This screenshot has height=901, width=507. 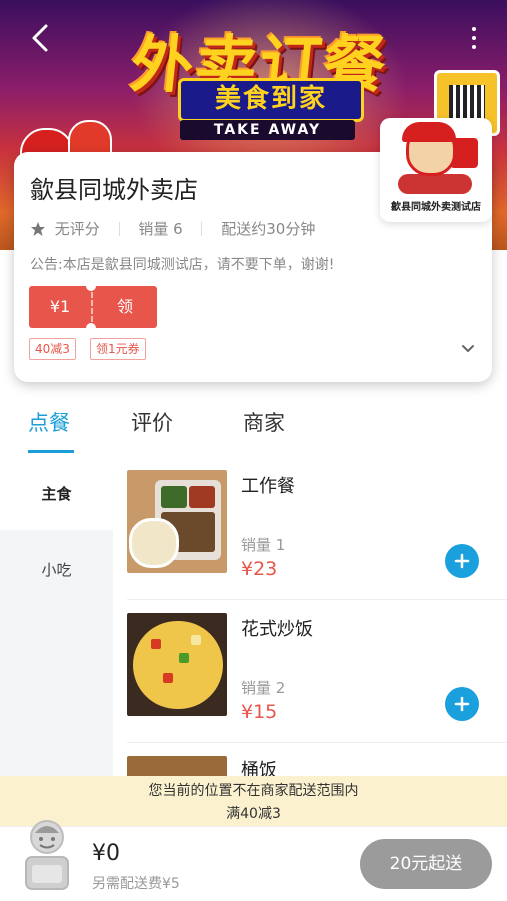 What do you see at coordinates (253, 814) in the screenshot?
I see `discount-text: 满40减3` at bounding box center [253, 814].